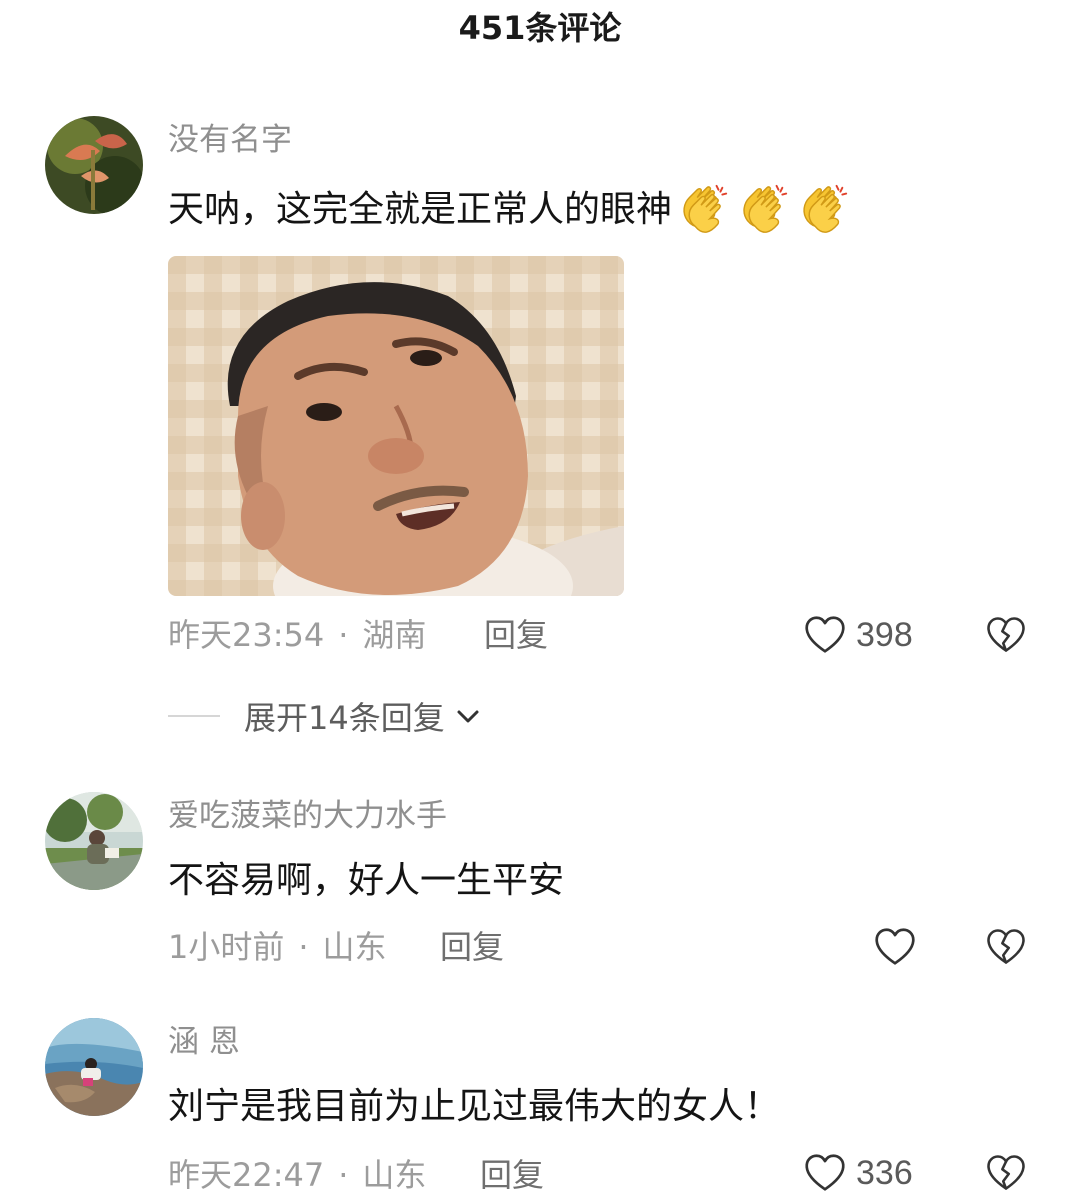 The width and height of the screenshot is (1080, 1198). Describe the element at coordinates (246, 635) in the screenshot. I see `comment-time: 昨天23:54` at that location.